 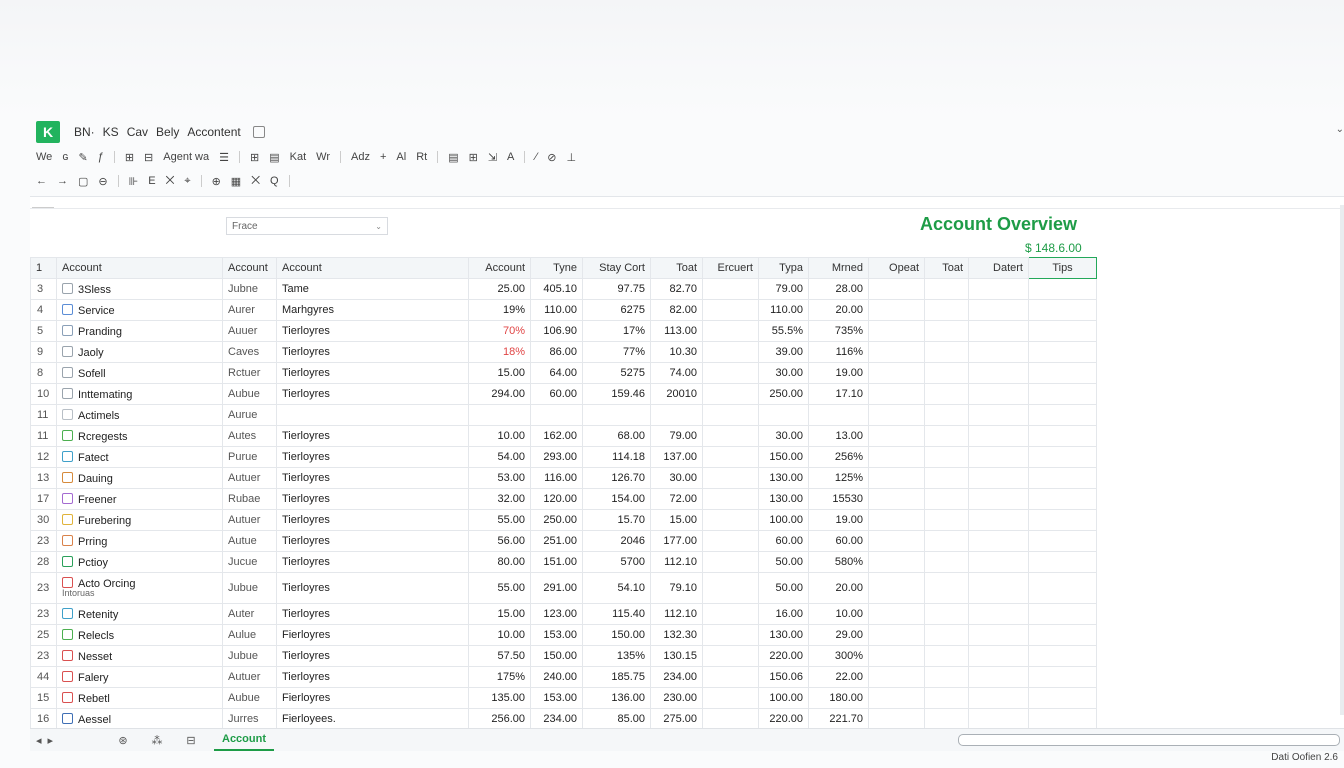 What do you see at coordinates (616, 698) in the screenshot?
I see `value-cell-f: 136.00` at bounding box center [616, 698].